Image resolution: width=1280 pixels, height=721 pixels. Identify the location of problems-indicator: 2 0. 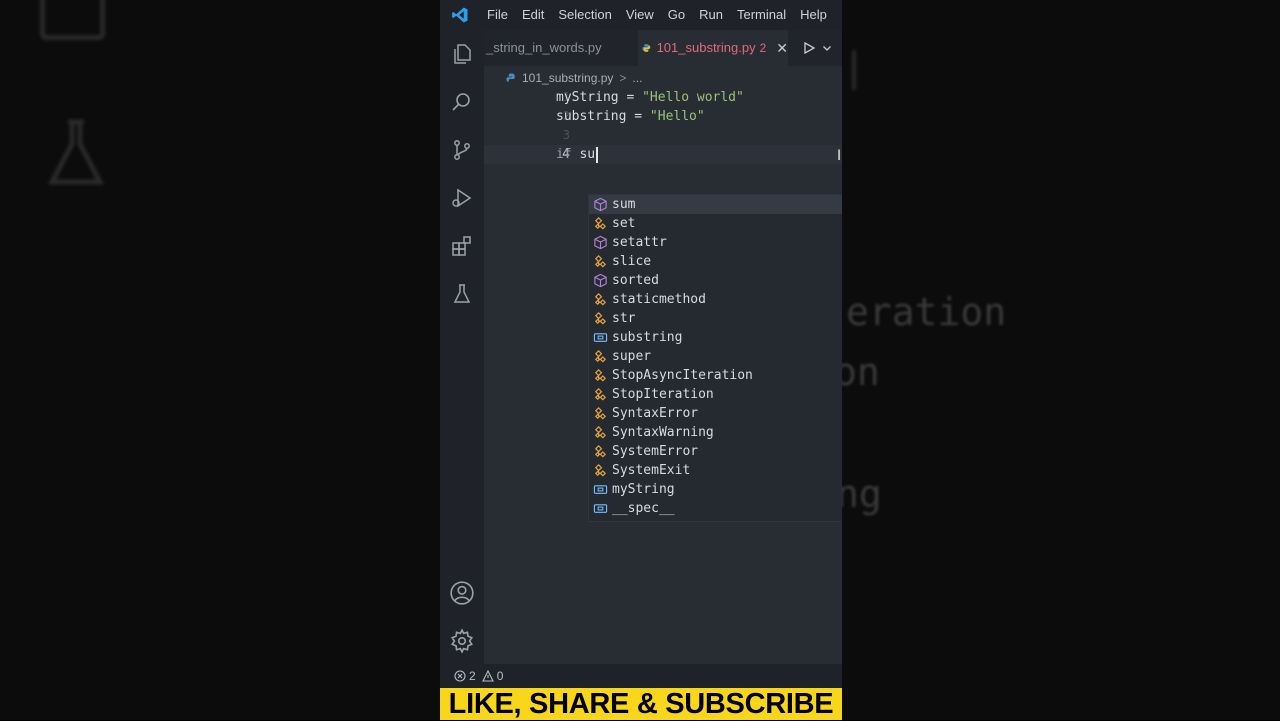
(478, 676).